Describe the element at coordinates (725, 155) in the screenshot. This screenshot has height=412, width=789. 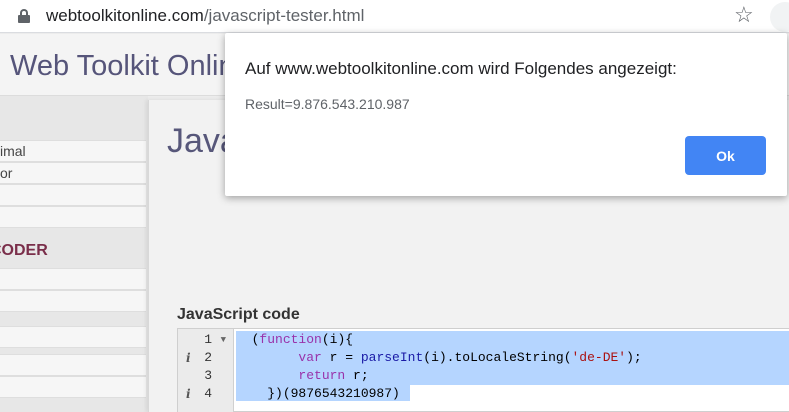
I see `ok-button: Ok` at that location.